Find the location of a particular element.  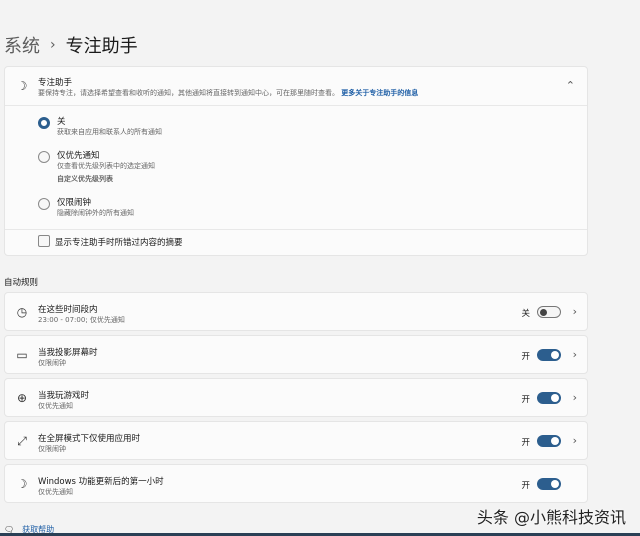

fullscreen-icon: ⤢ is located at coordinates (22, 440).